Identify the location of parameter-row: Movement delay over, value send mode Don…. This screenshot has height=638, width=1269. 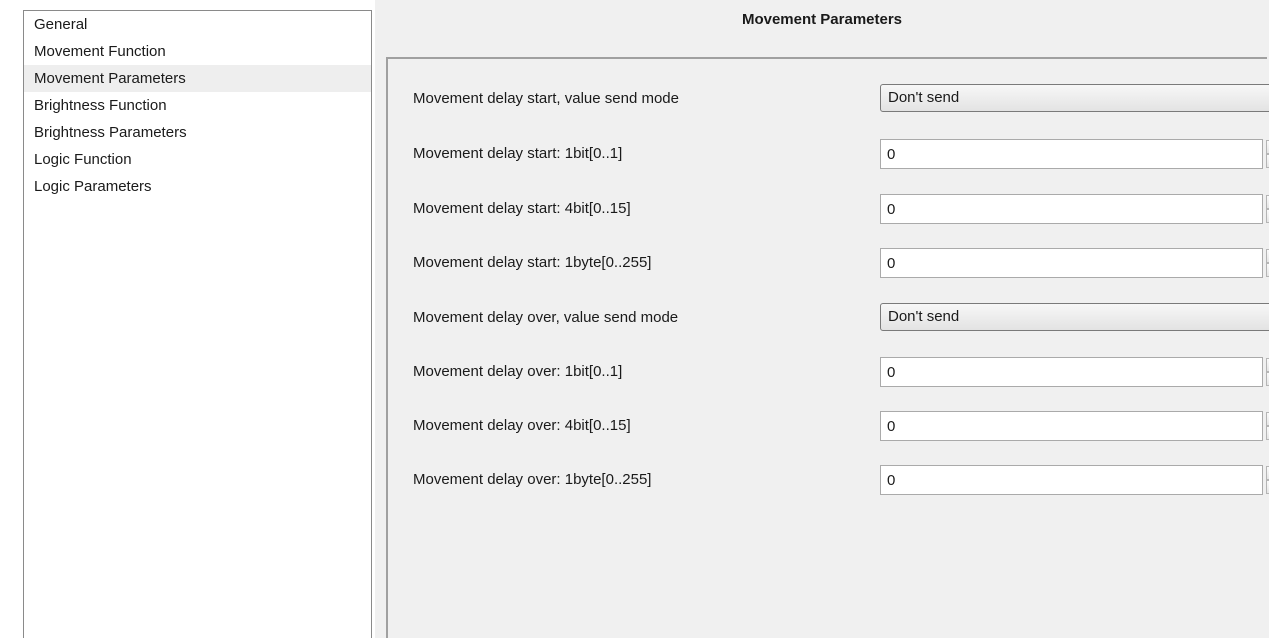
(841, 318).